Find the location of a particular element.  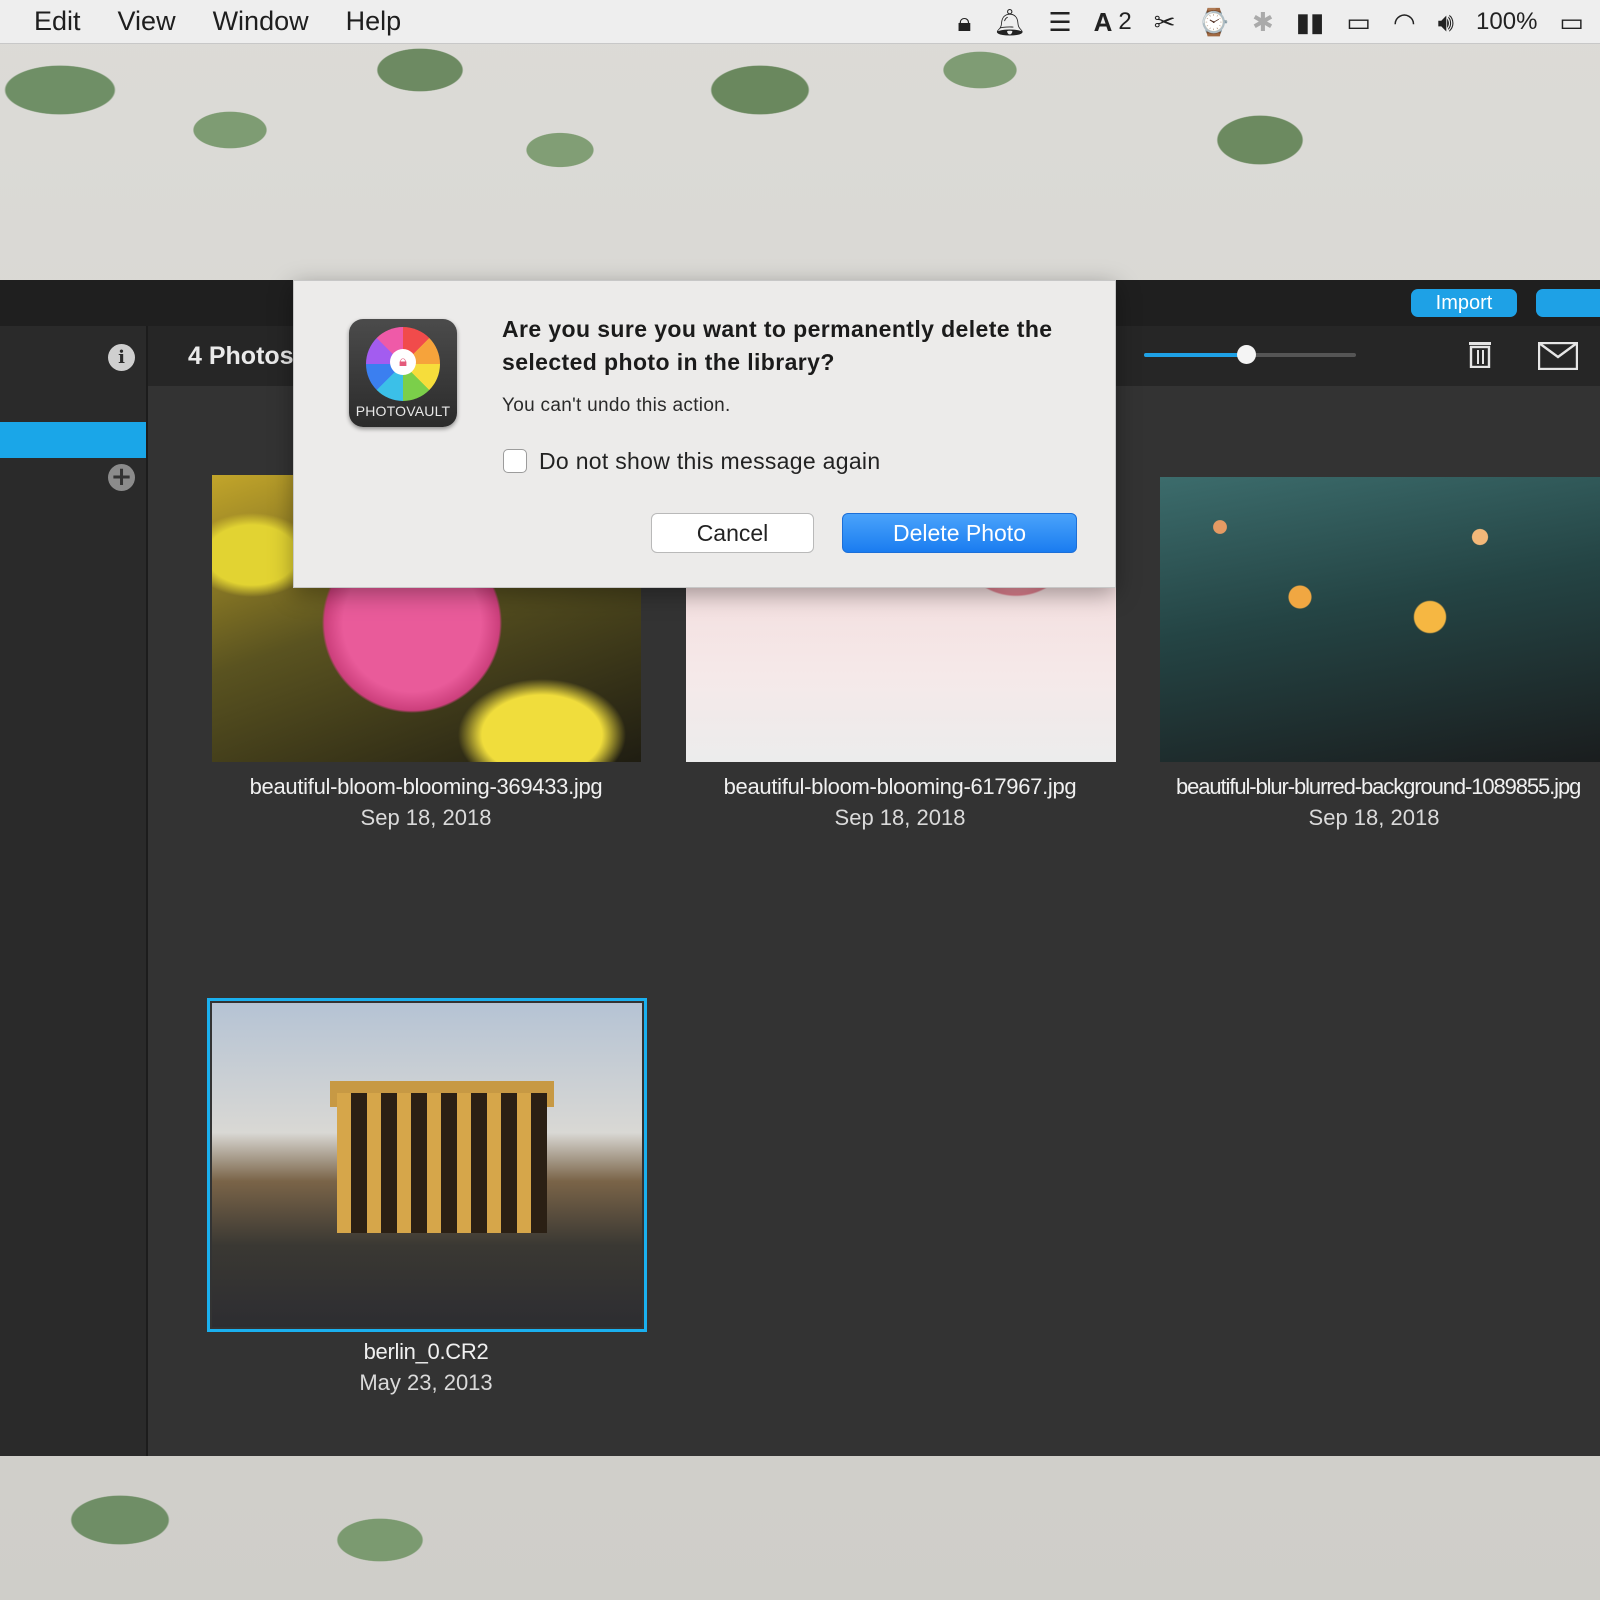

photo-thumbnail is located at coordinates (1380, 619).